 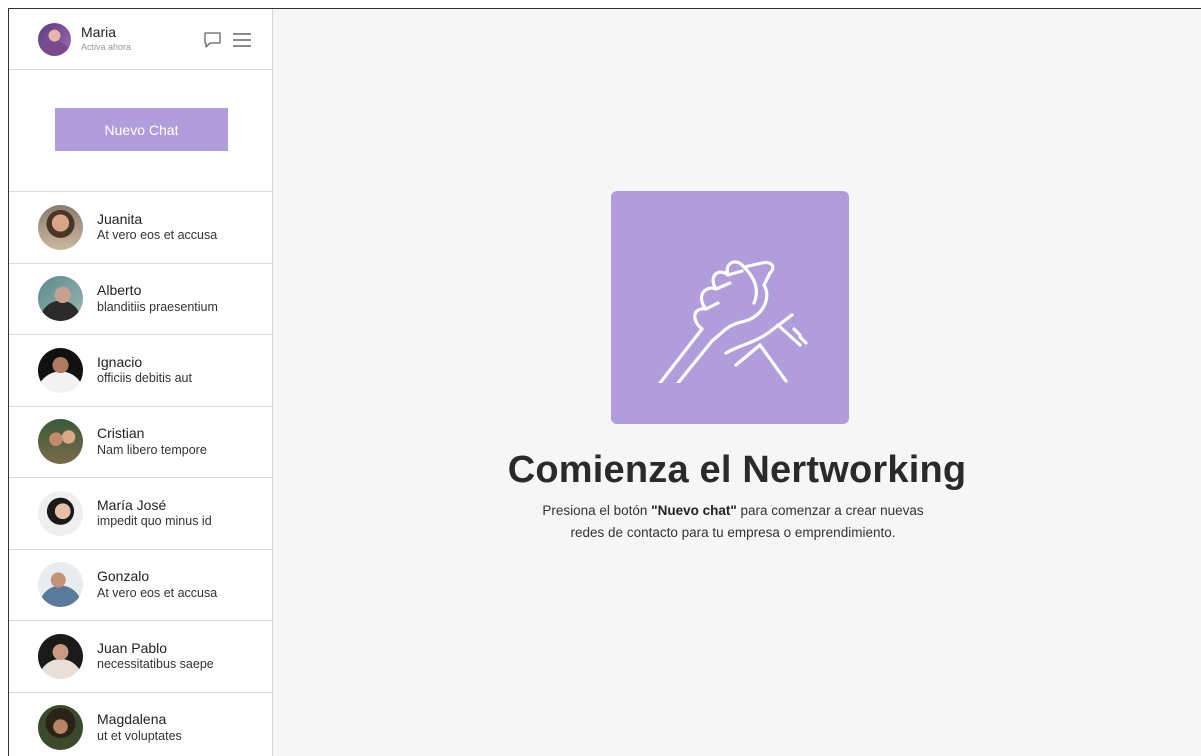 What do you see at coordinates (99, 32) in the screenshot?
I see `user-name: Maria` at bounding box center [99, 32].